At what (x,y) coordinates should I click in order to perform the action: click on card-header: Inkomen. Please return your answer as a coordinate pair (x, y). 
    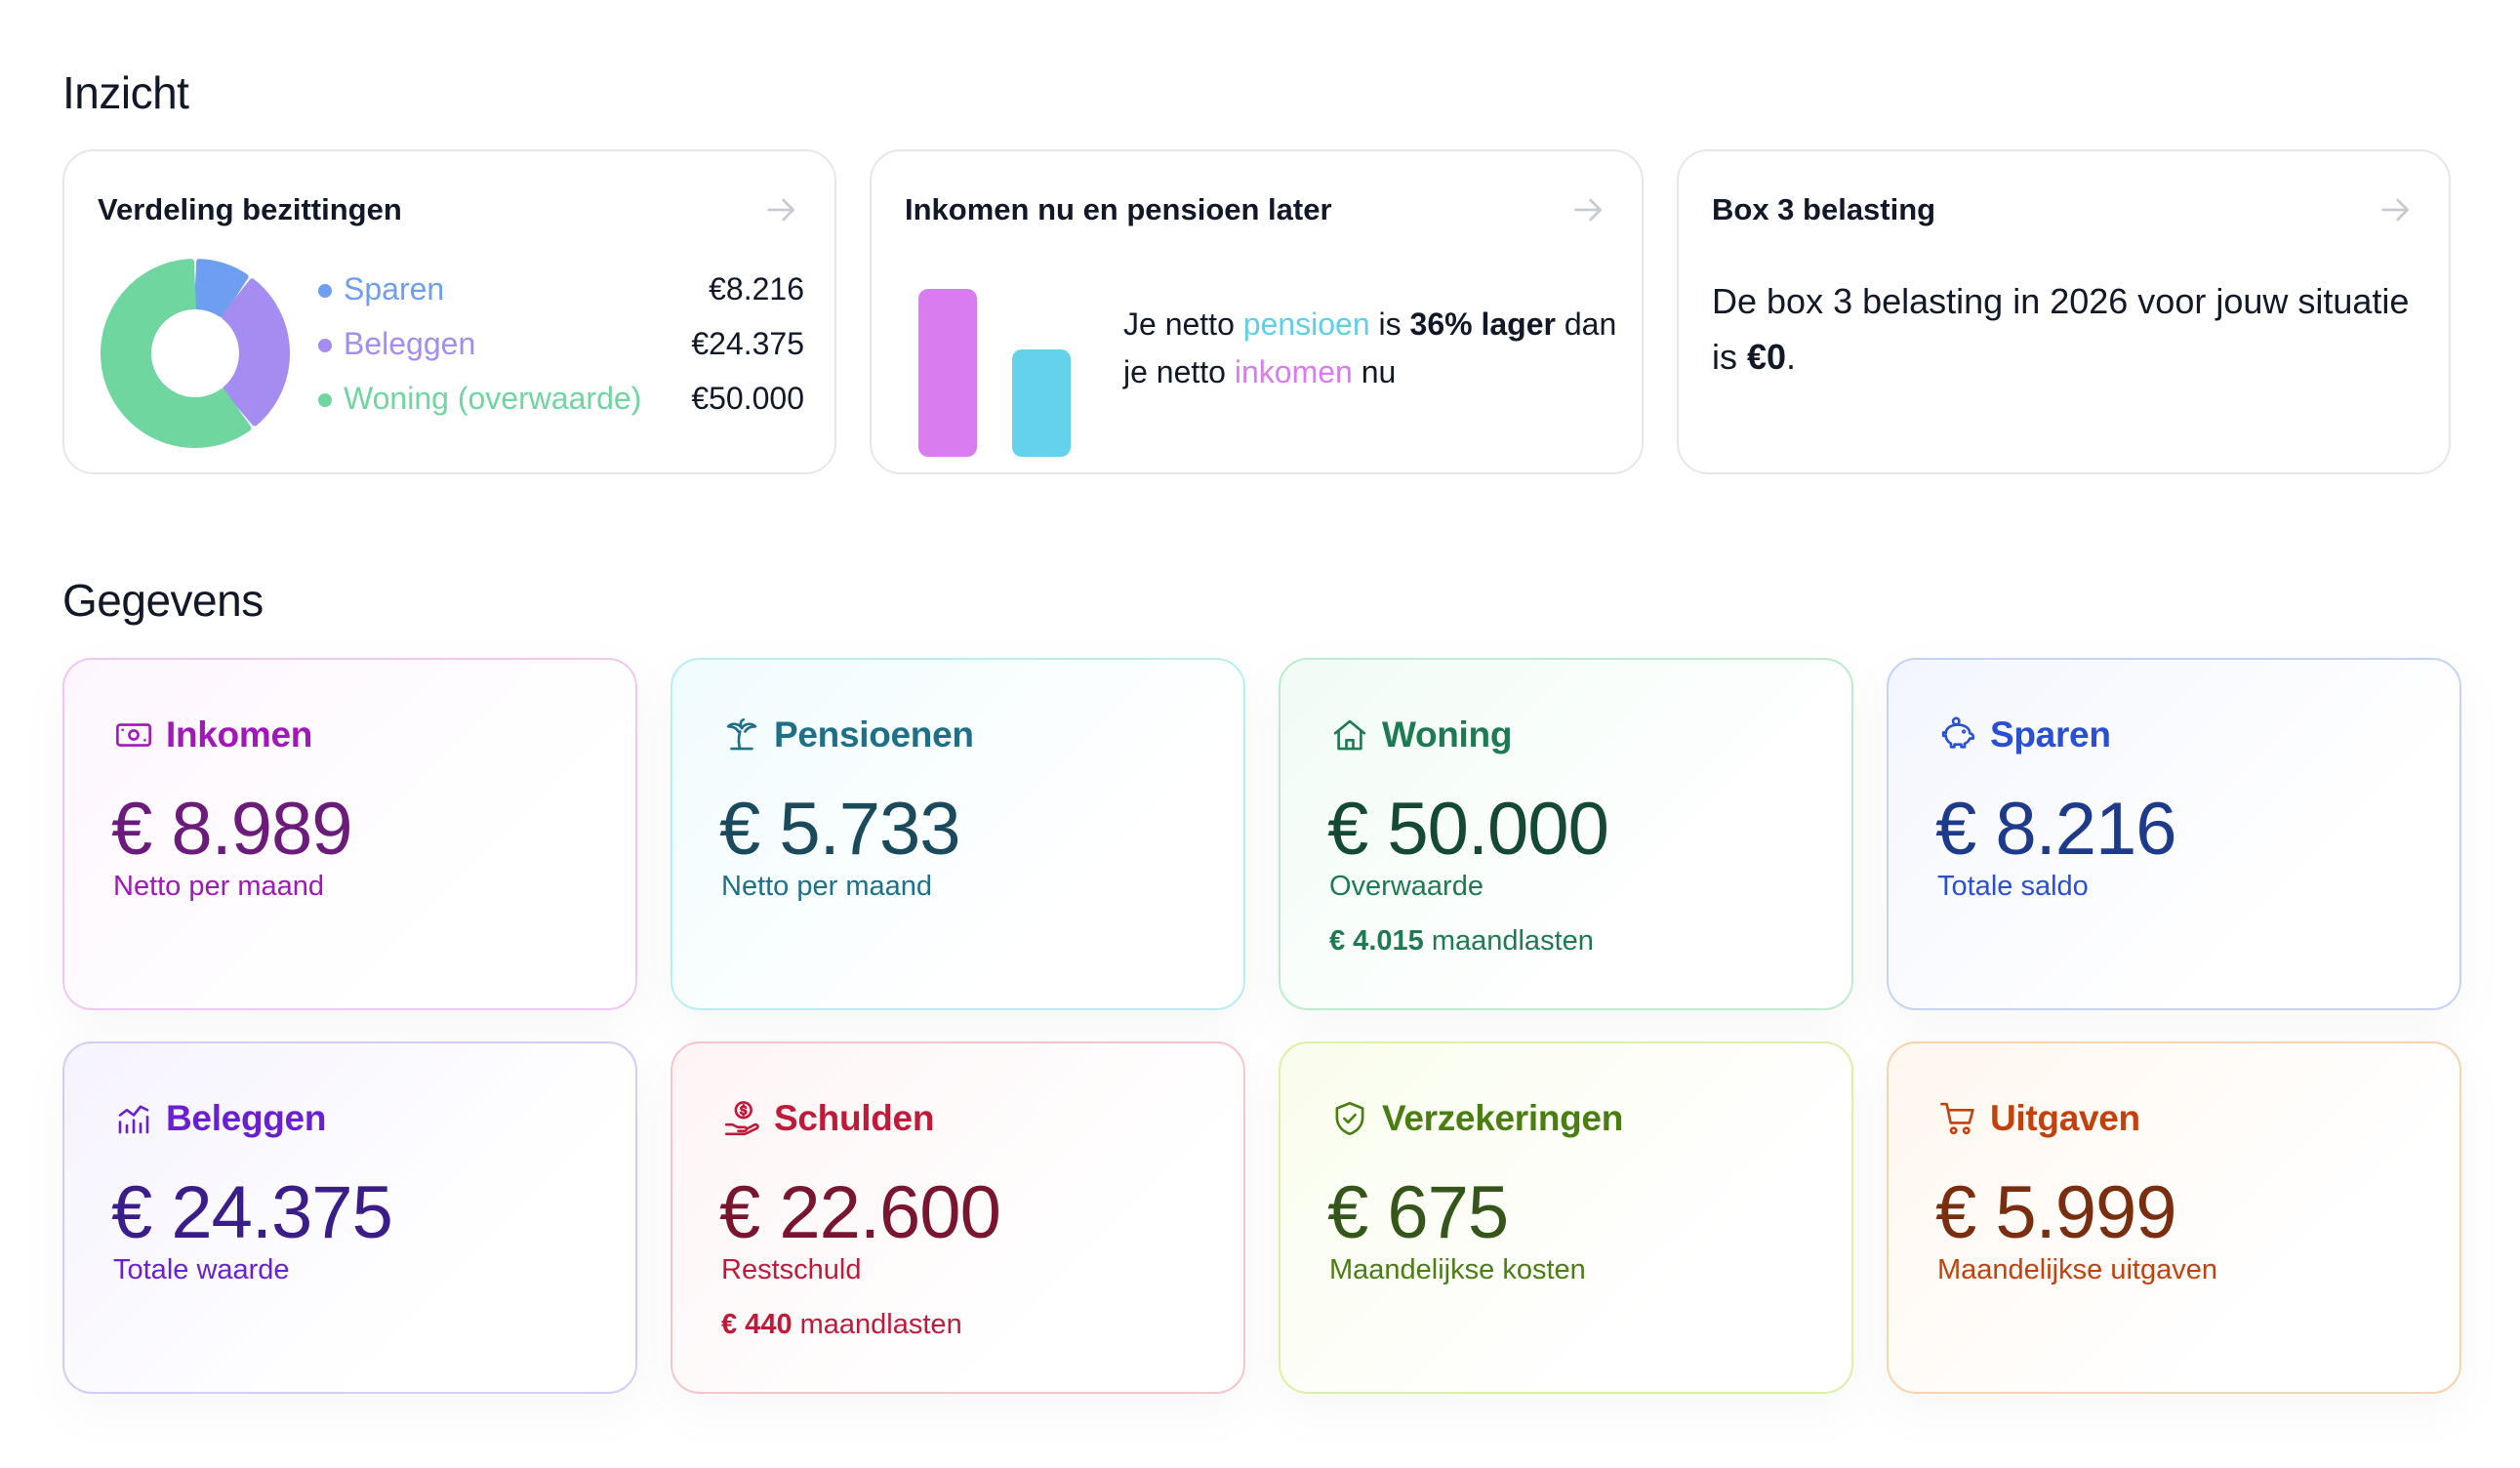
    Looking at the image, I should click on (212, 735).